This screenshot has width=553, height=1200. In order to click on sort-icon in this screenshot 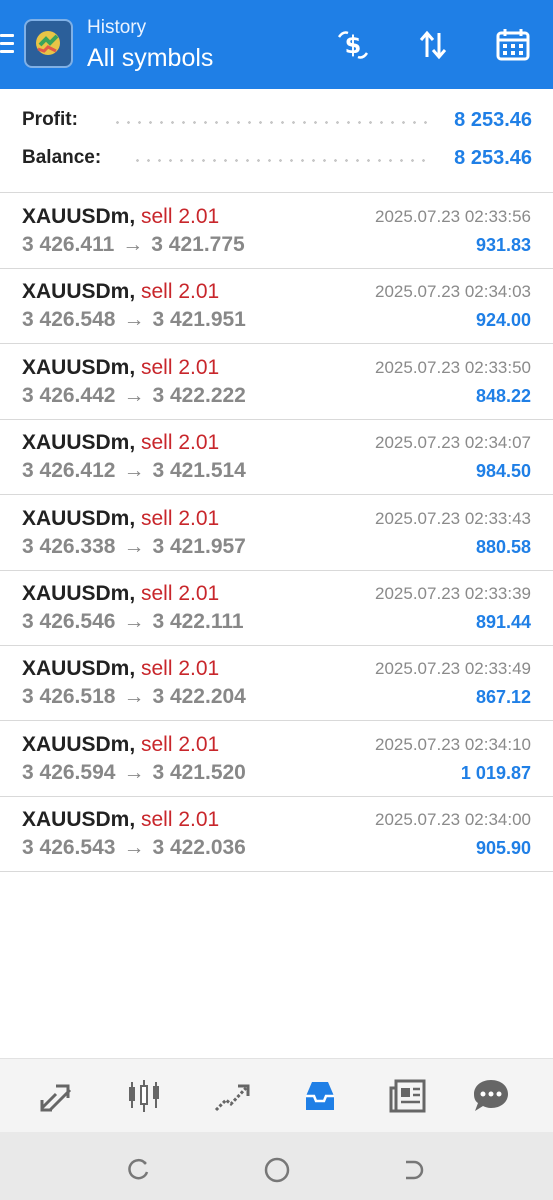, I will do `click(433, 45)`.